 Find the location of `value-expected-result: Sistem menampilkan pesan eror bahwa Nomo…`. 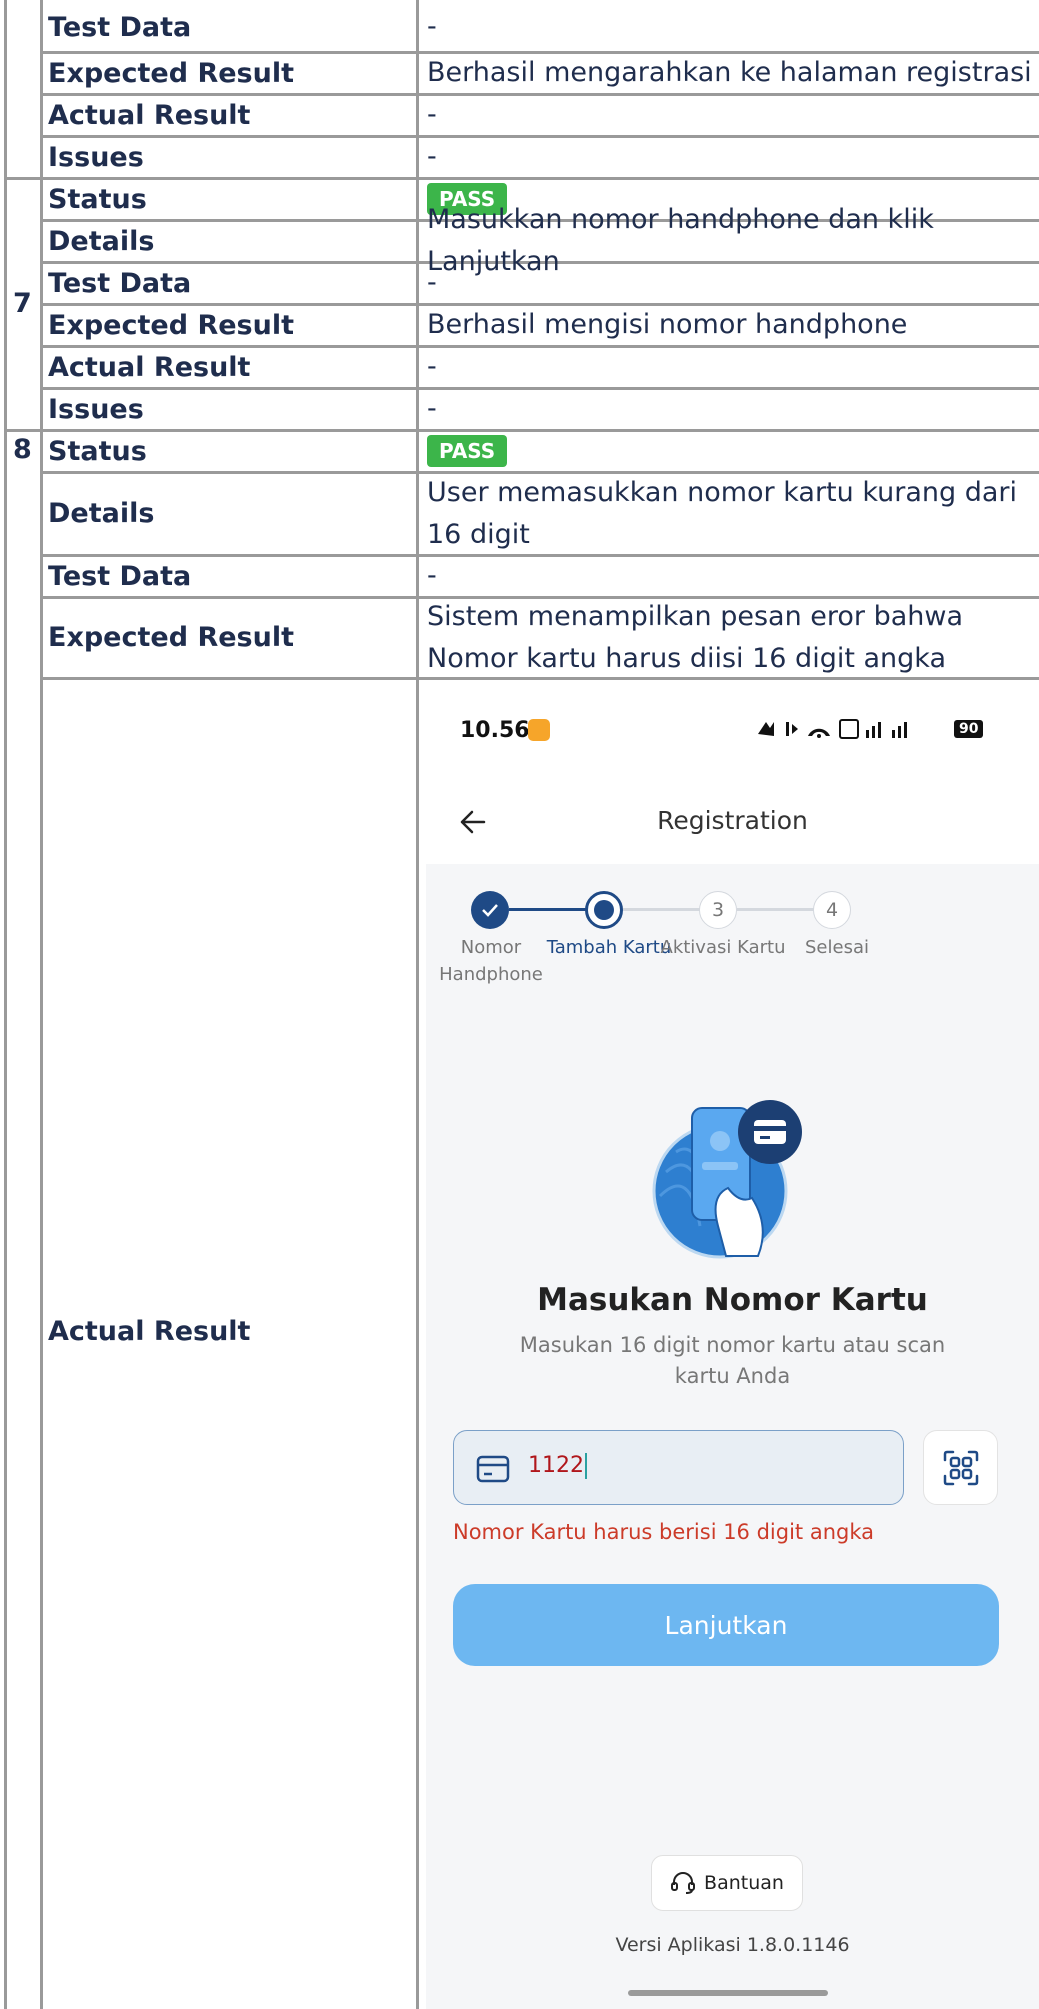

value-expected-result: Sistem menampilkan pesan eror bahwa Nomo… is located at coordinates (695, 637).